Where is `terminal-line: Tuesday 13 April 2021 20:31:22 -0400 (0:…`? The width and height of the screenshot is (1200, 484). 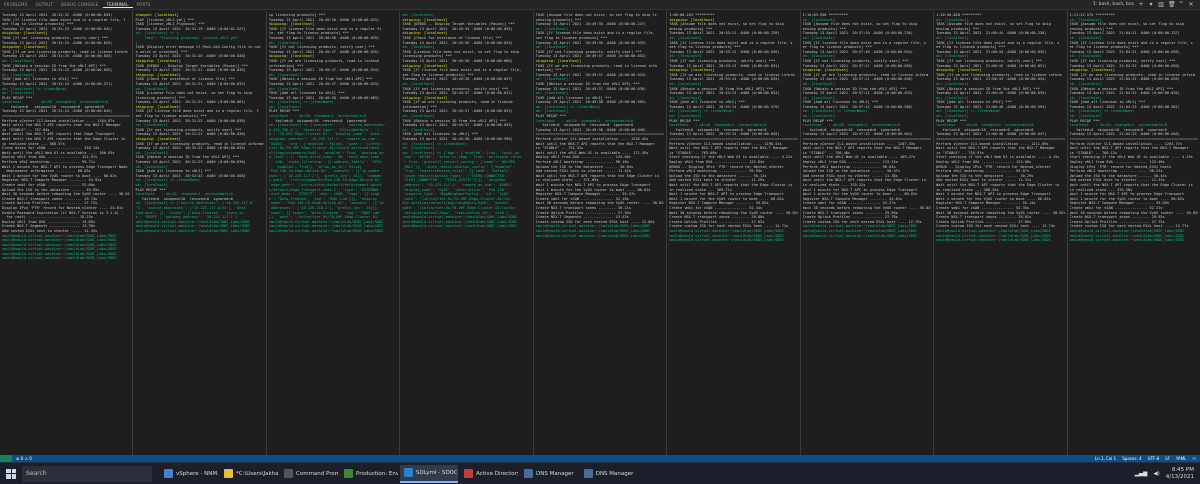
terminal-line: Tuesday 13 April 2021 20:31:22 -0400 (0:… is located at coordinates (57, 15).